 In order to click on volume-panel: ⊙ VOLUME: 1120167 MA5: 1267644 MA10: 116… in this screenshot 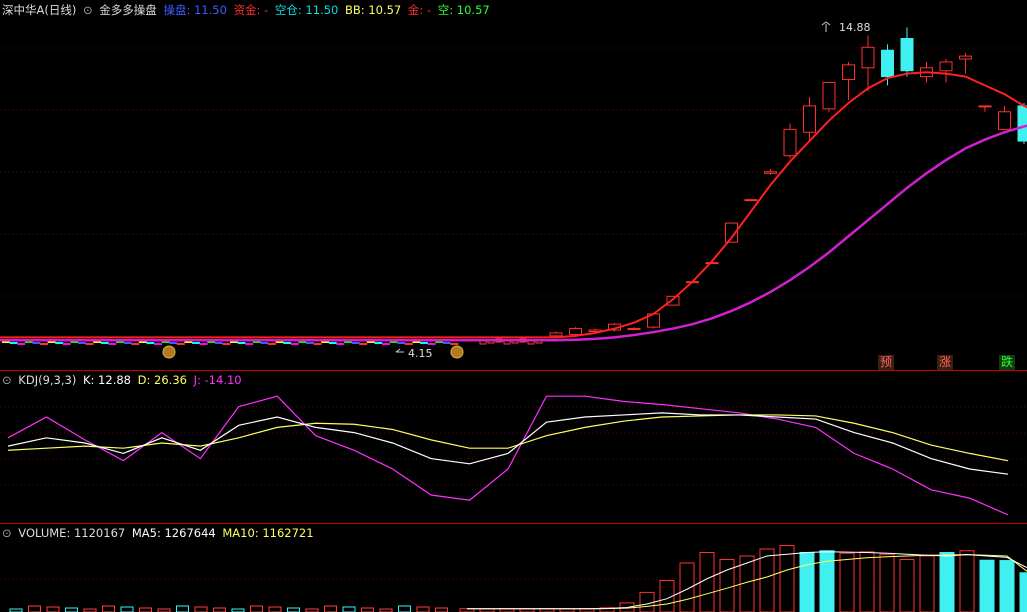, I will do `click(513, 568)`.